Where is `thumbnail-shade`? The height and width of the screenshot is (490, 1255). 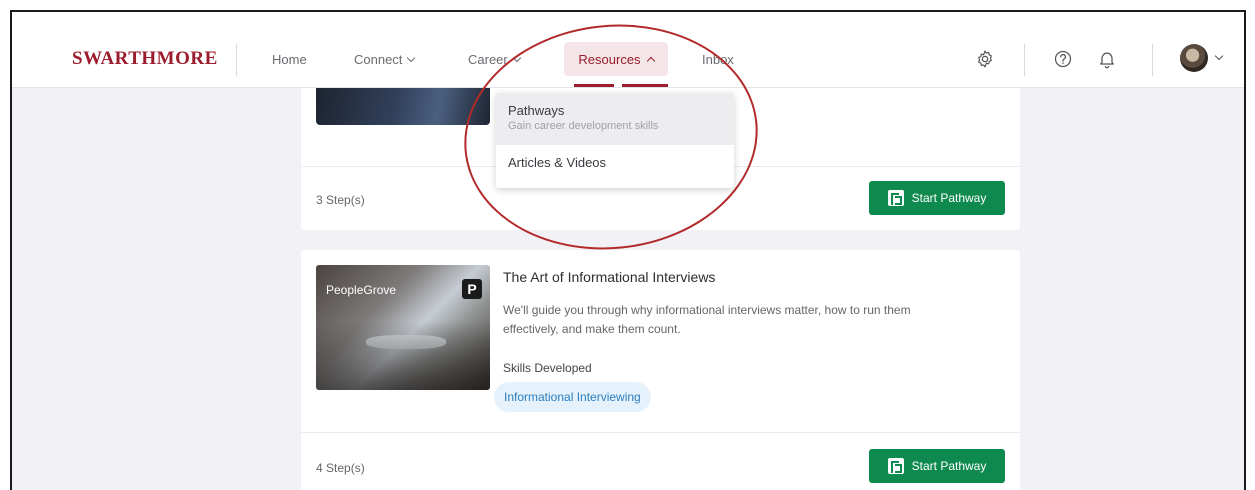 thumbnail-shade is located at coordinates (403, 355).